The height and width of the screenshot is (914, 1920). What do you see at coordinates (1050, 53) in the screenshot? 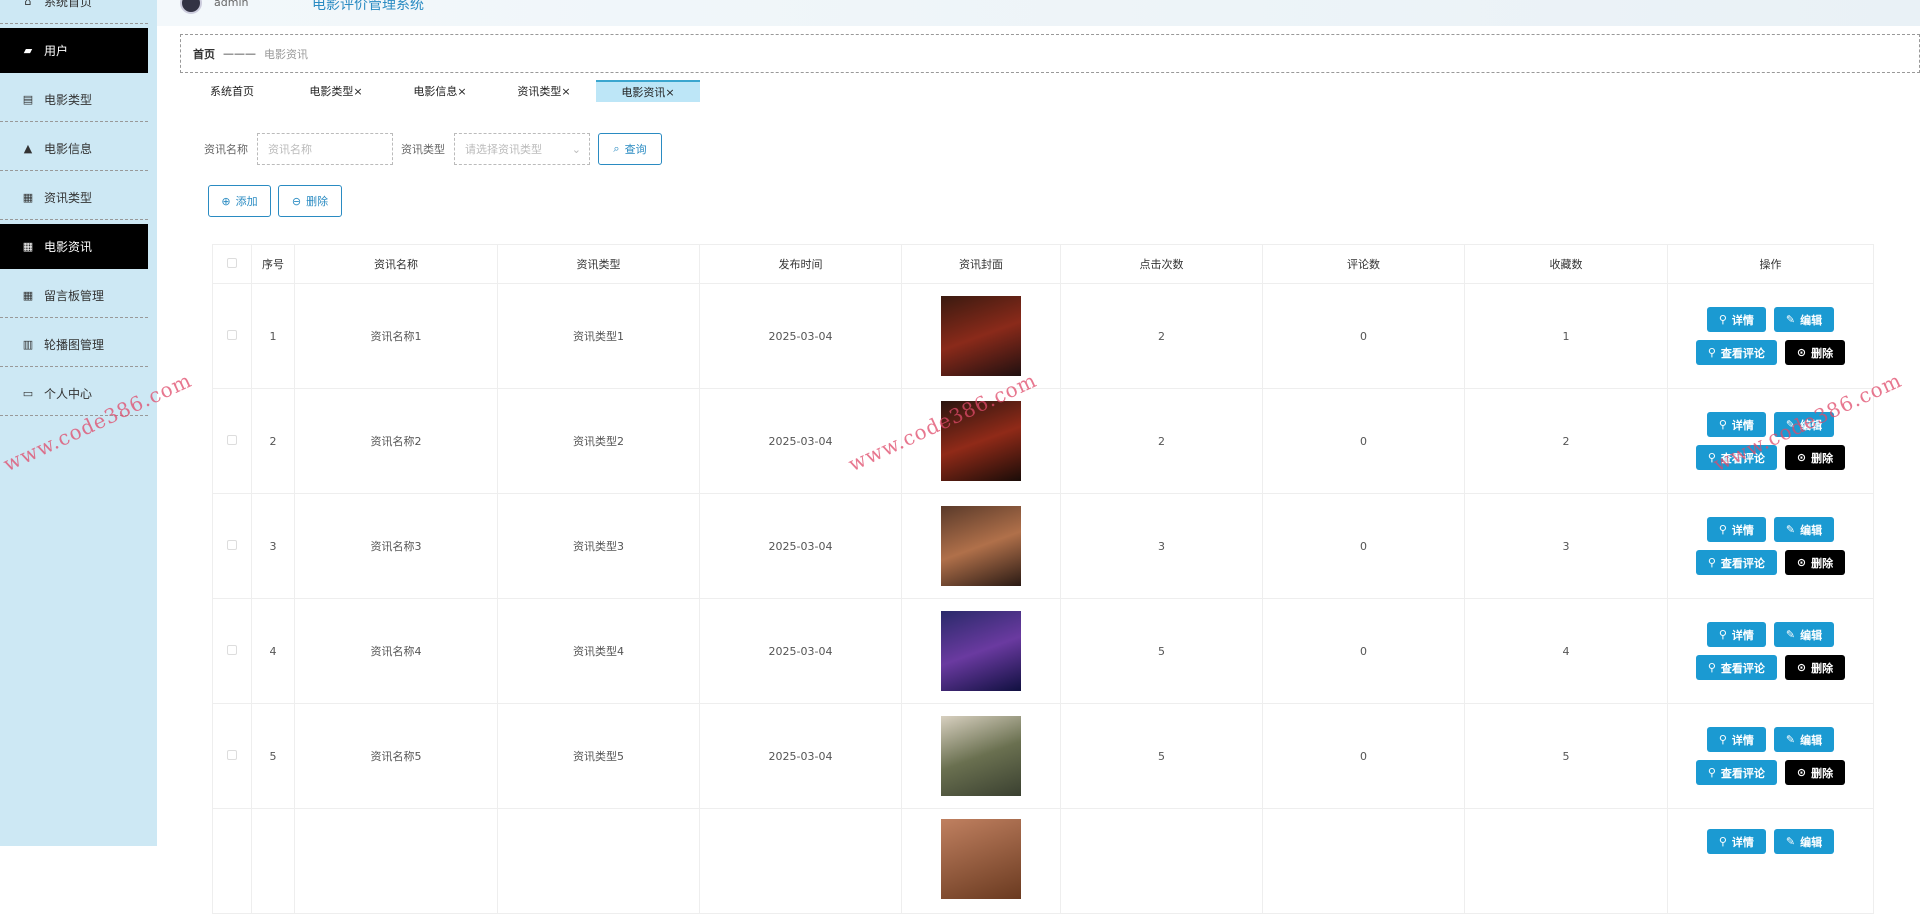
I see `breadcrumb: 首页 ——— 电影资讯` at bounding box center [1050, 53].